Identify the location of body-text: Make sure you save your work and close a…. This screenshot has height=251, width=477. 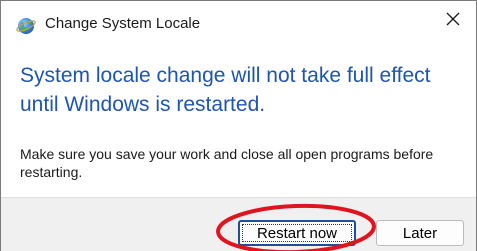
(227, 163).